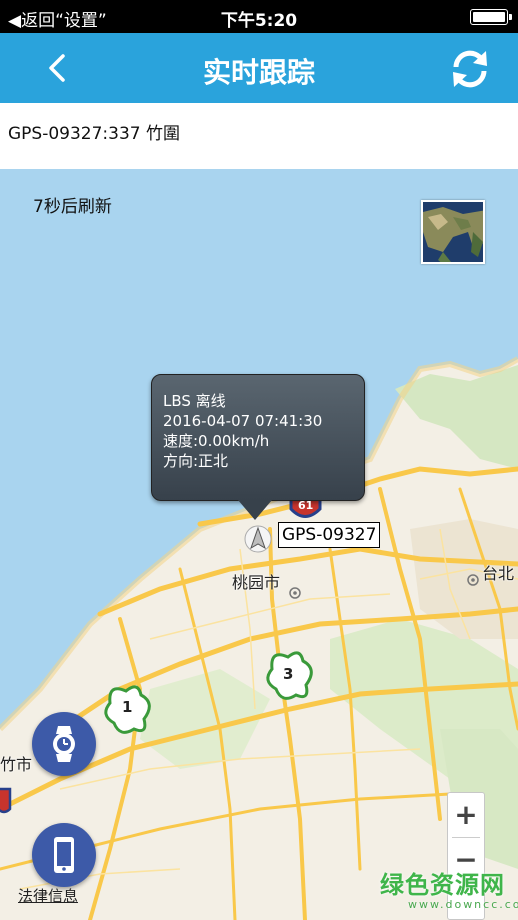 The height and width of the screenshot is (920, 518). I want to click on satellite-thumbnail-icon, so click(453, 232).